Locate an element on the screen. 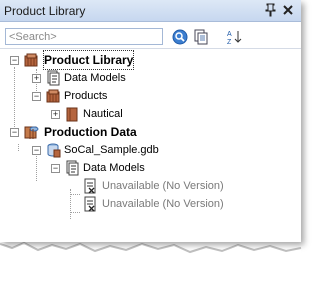  svg-text: Z is located at coordinates (229, 42).